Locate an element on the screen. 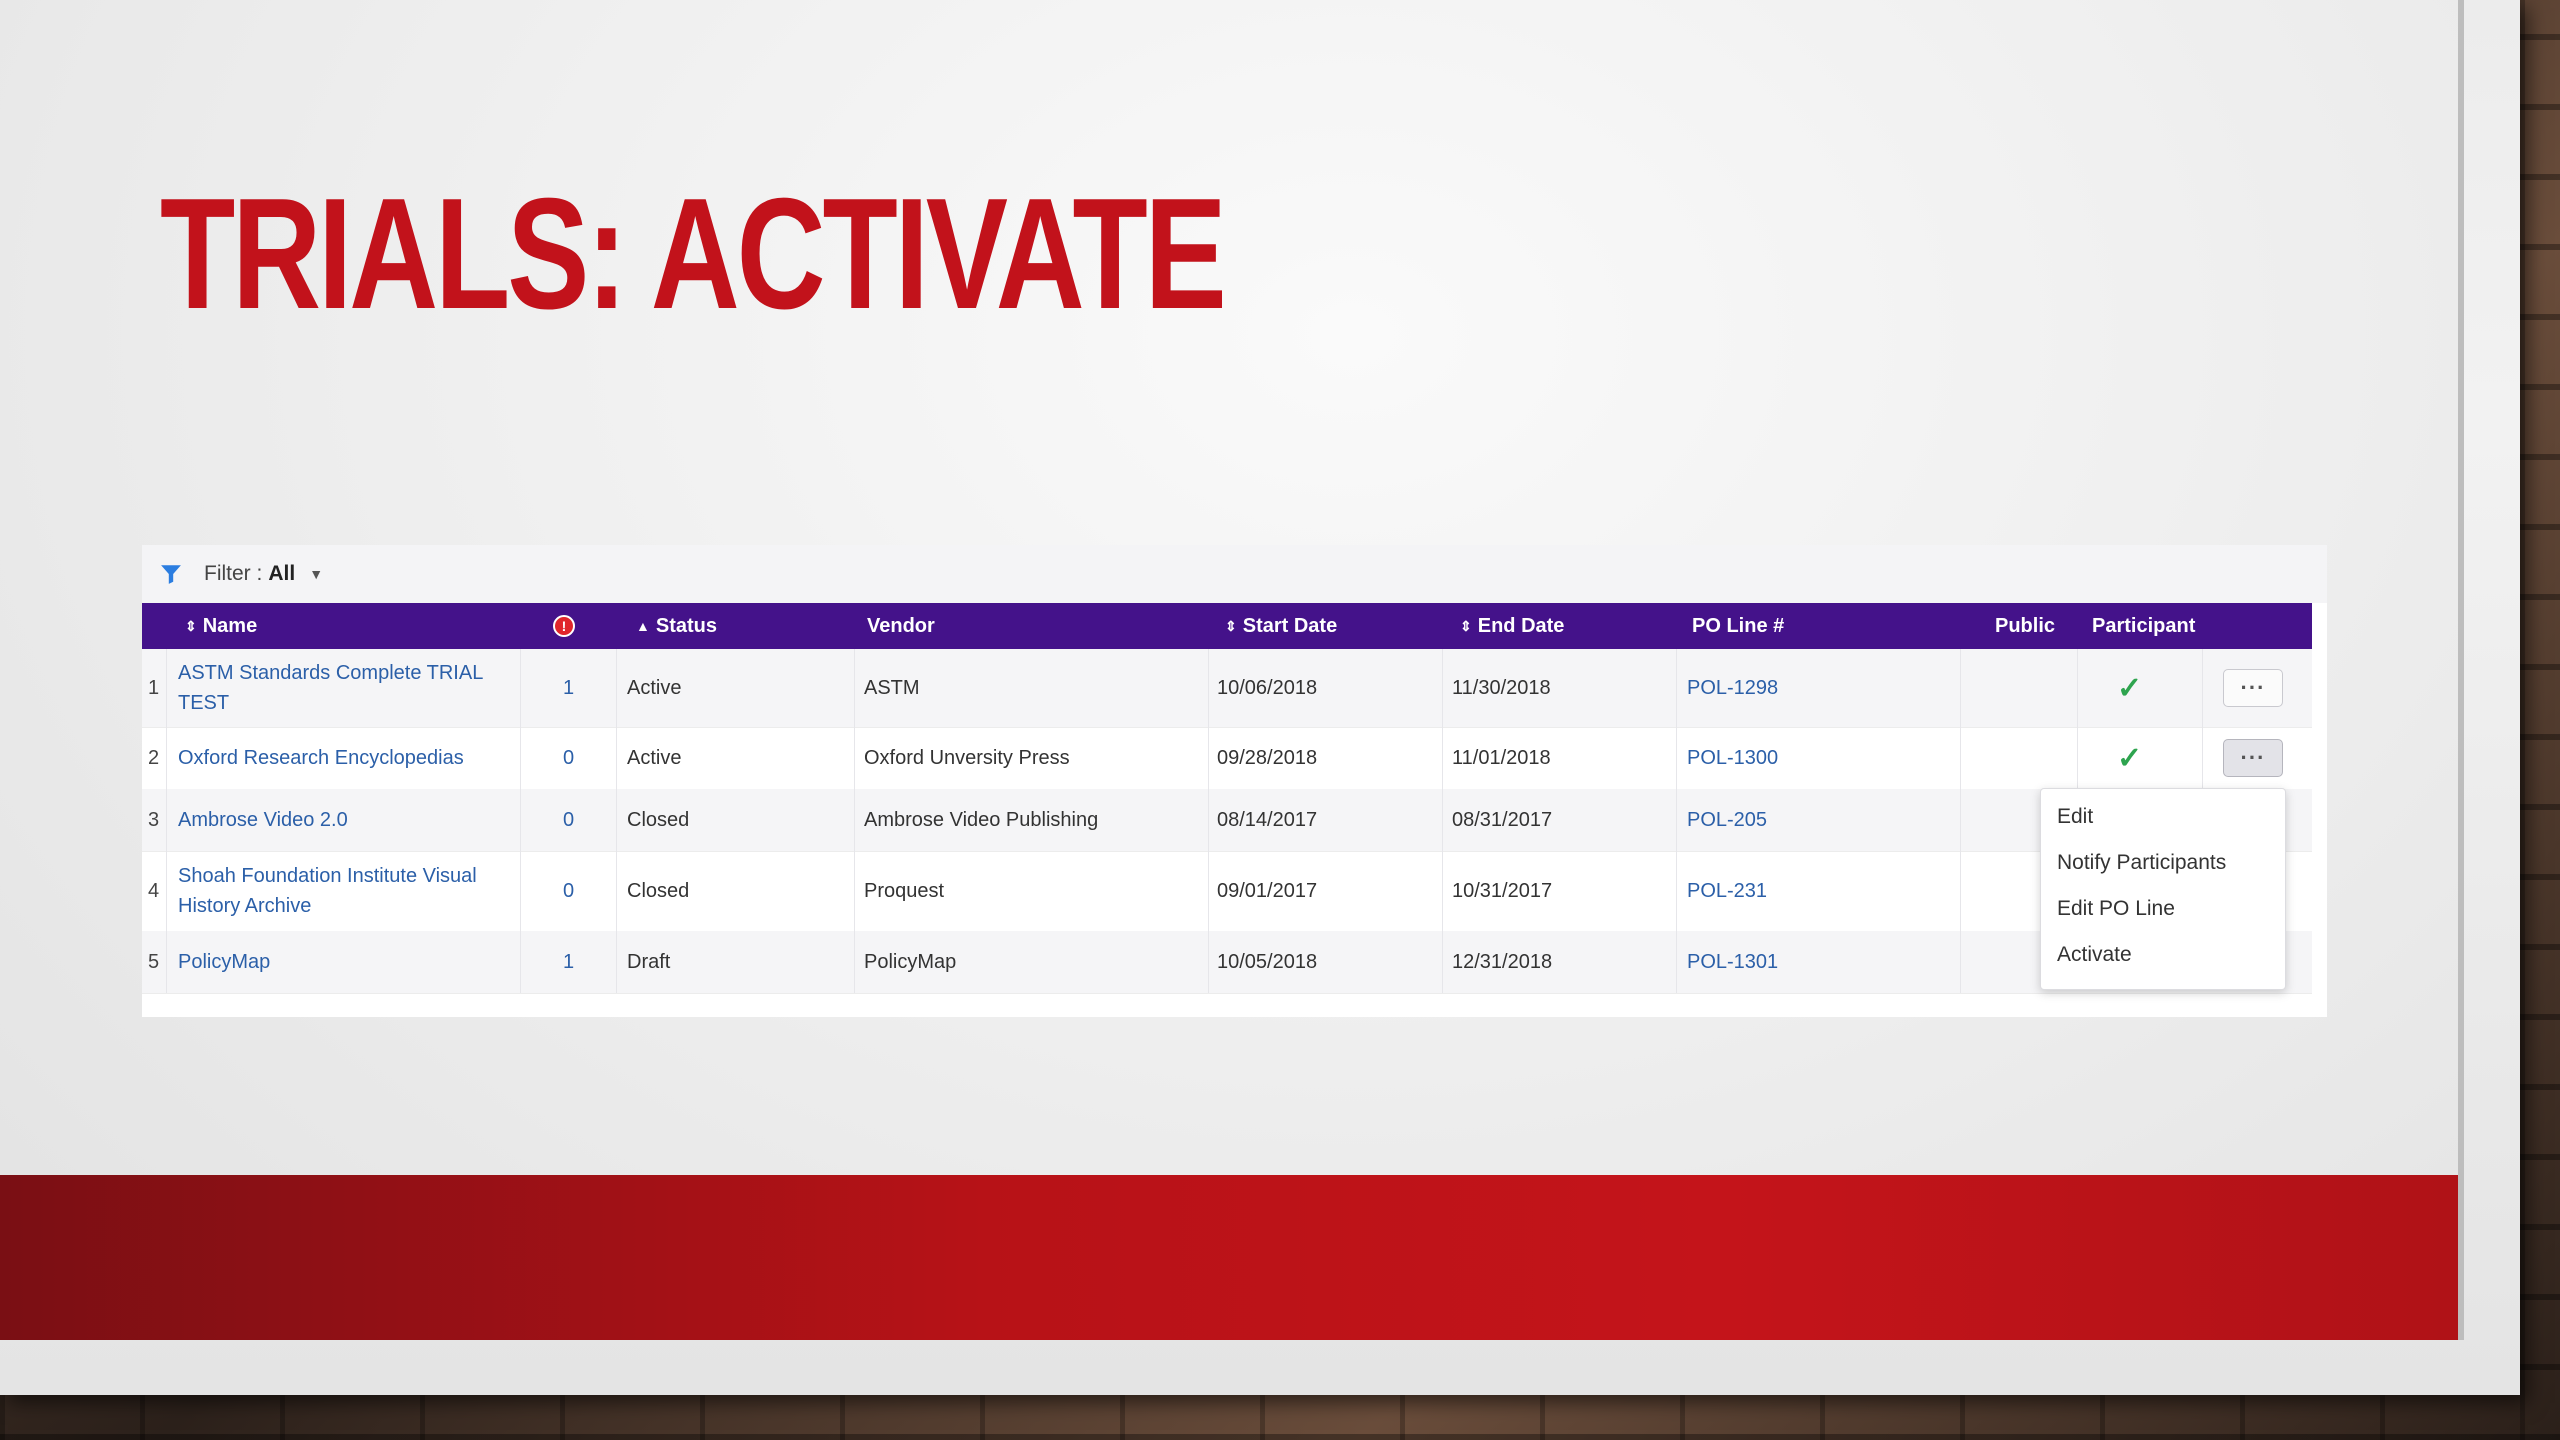 The height and width of the screenshot is (1440, 2560). filter-value: All is located at coordinates (281, 574).